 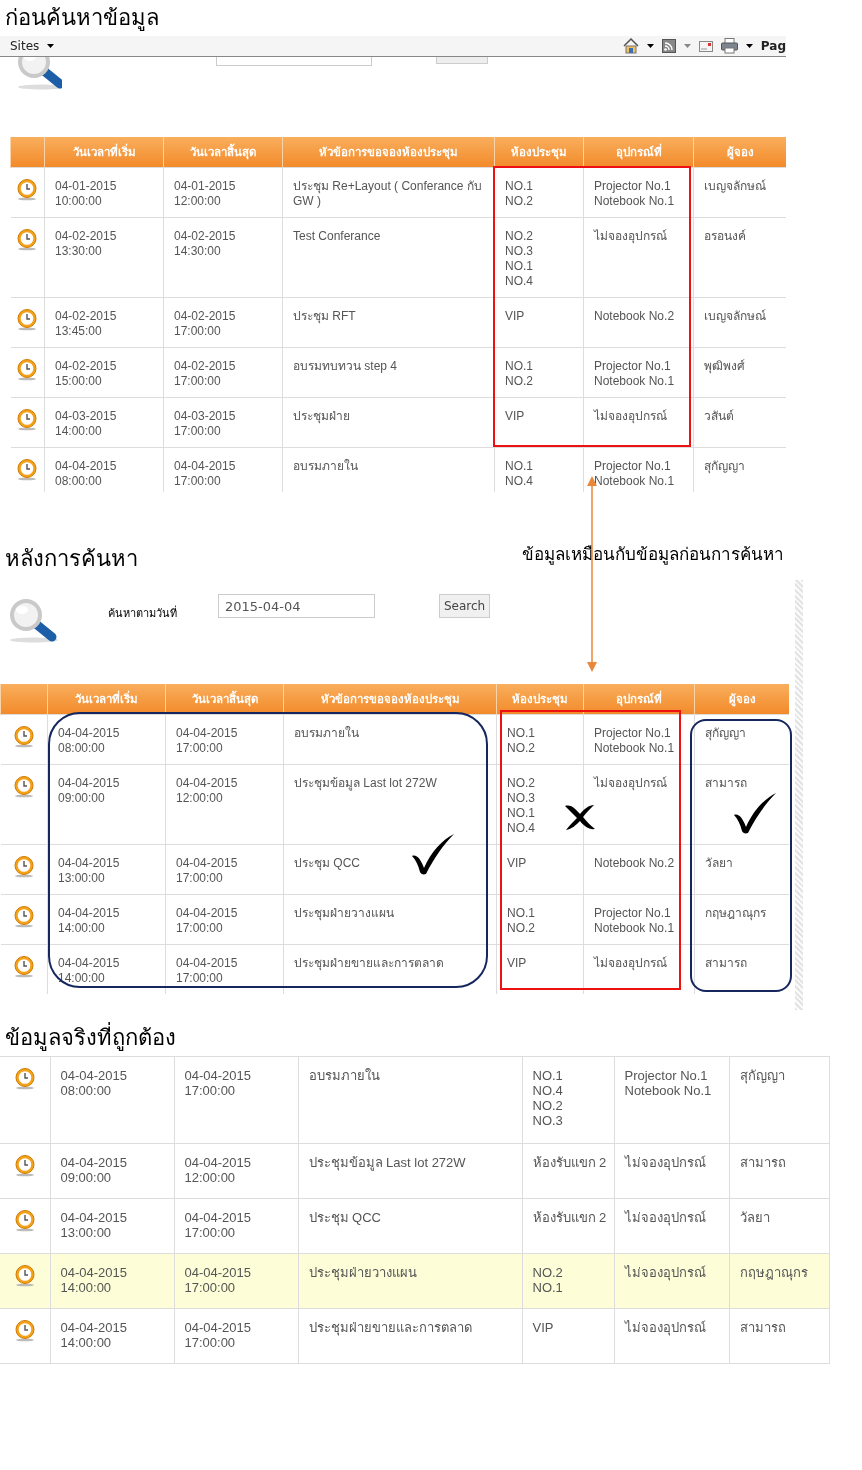 What do you see at coordinates (143, 613) in the screenshot?
I see `field-label: ค้นหาตามวันที่` at bounding box center [143, 613].